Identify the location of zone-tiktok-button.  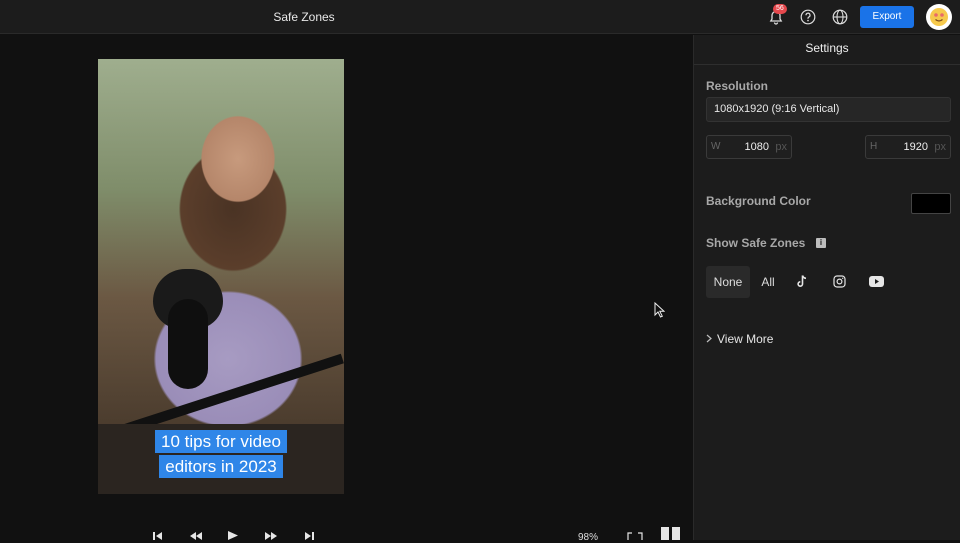
(802, 282).